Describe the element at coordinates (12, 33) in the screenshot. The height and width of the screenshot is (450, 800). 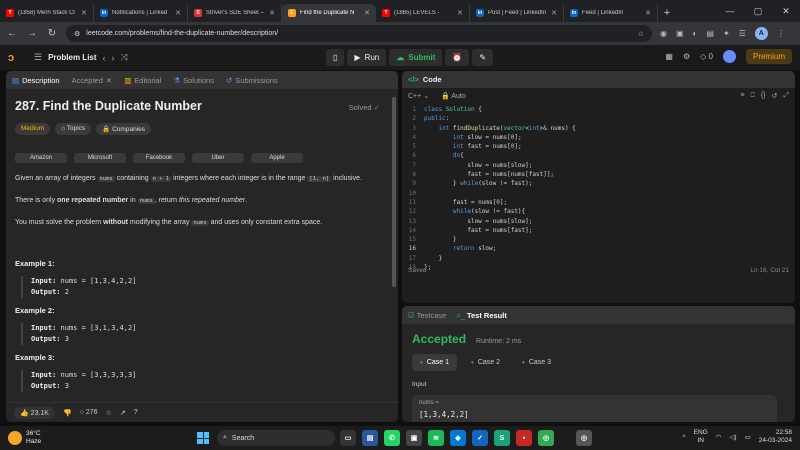
I see `back-icon: ←` at that location.